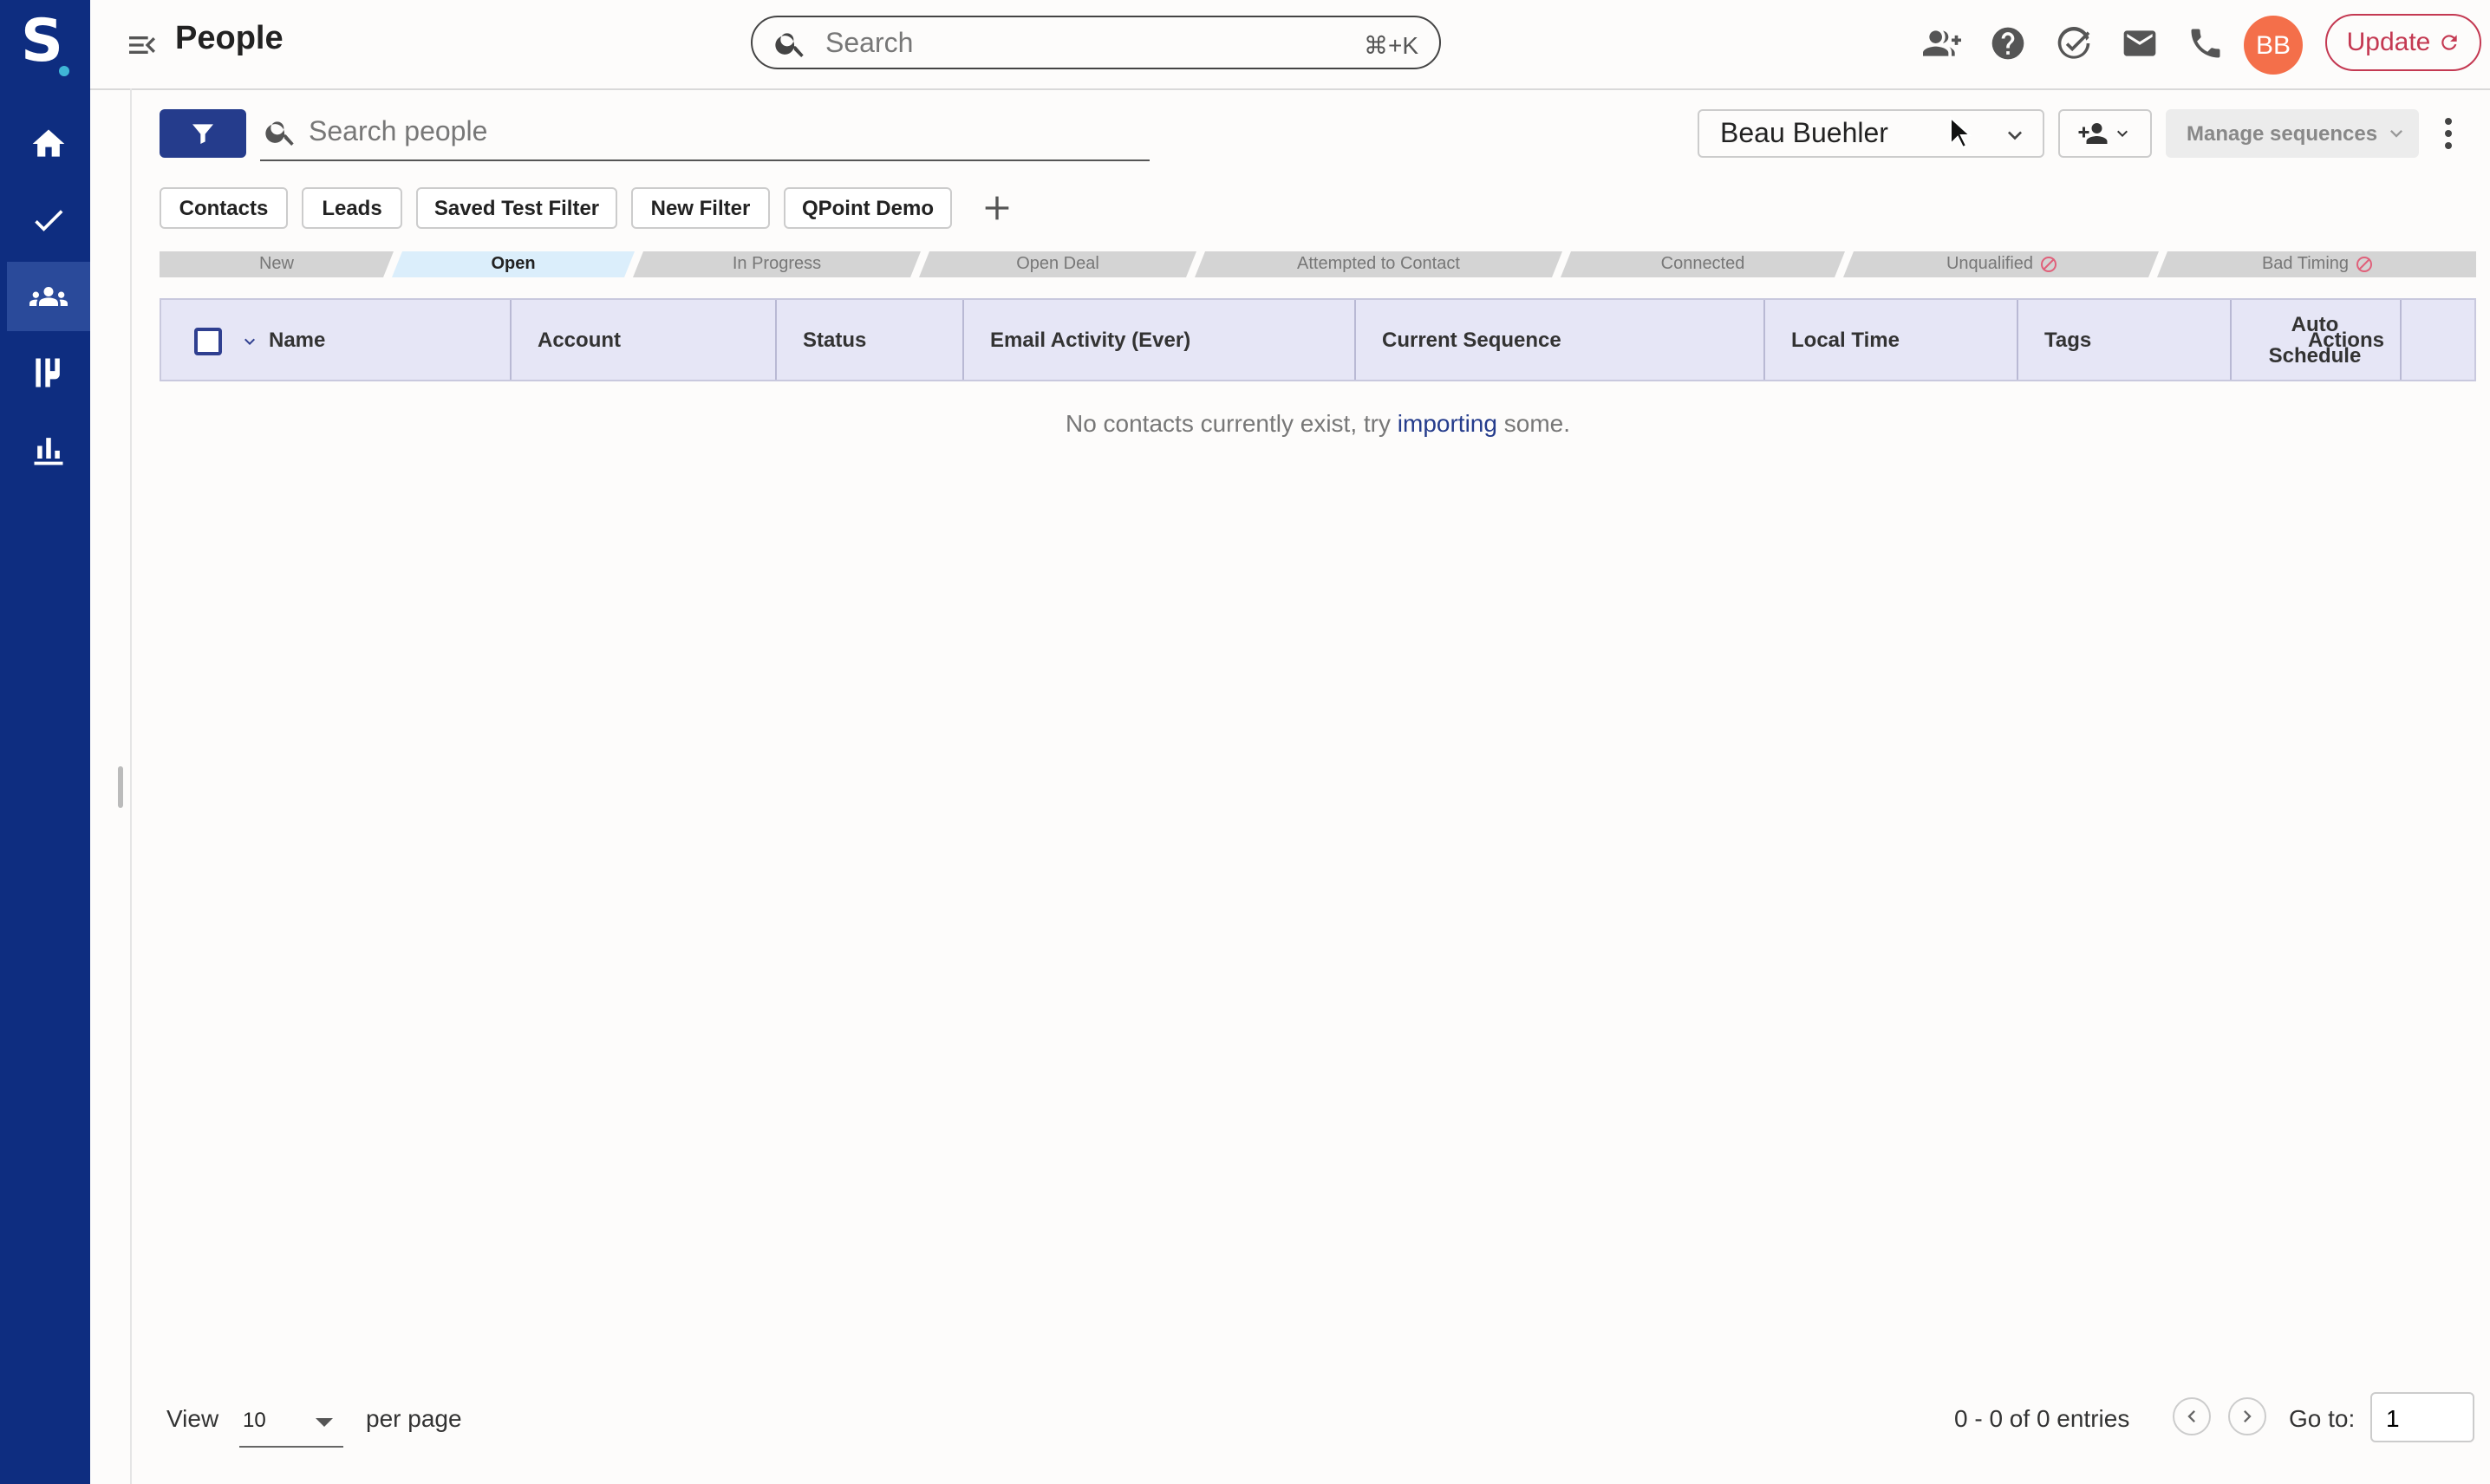  What do you see at coordinates (868, 208) in the screenshot?
I see `filter-chip-qpoint-demo: QPoint Demo` at bounding box center [868, 208].